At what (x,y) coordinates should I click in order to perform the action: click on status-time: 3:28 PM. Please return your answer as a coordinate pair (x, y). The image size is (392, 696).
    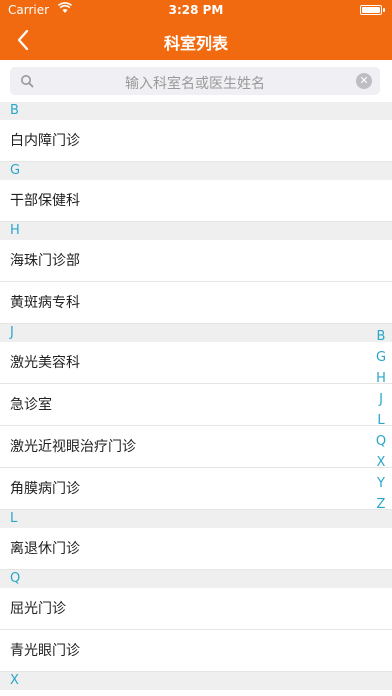
    Looking at the image, I should click on (196, 10).